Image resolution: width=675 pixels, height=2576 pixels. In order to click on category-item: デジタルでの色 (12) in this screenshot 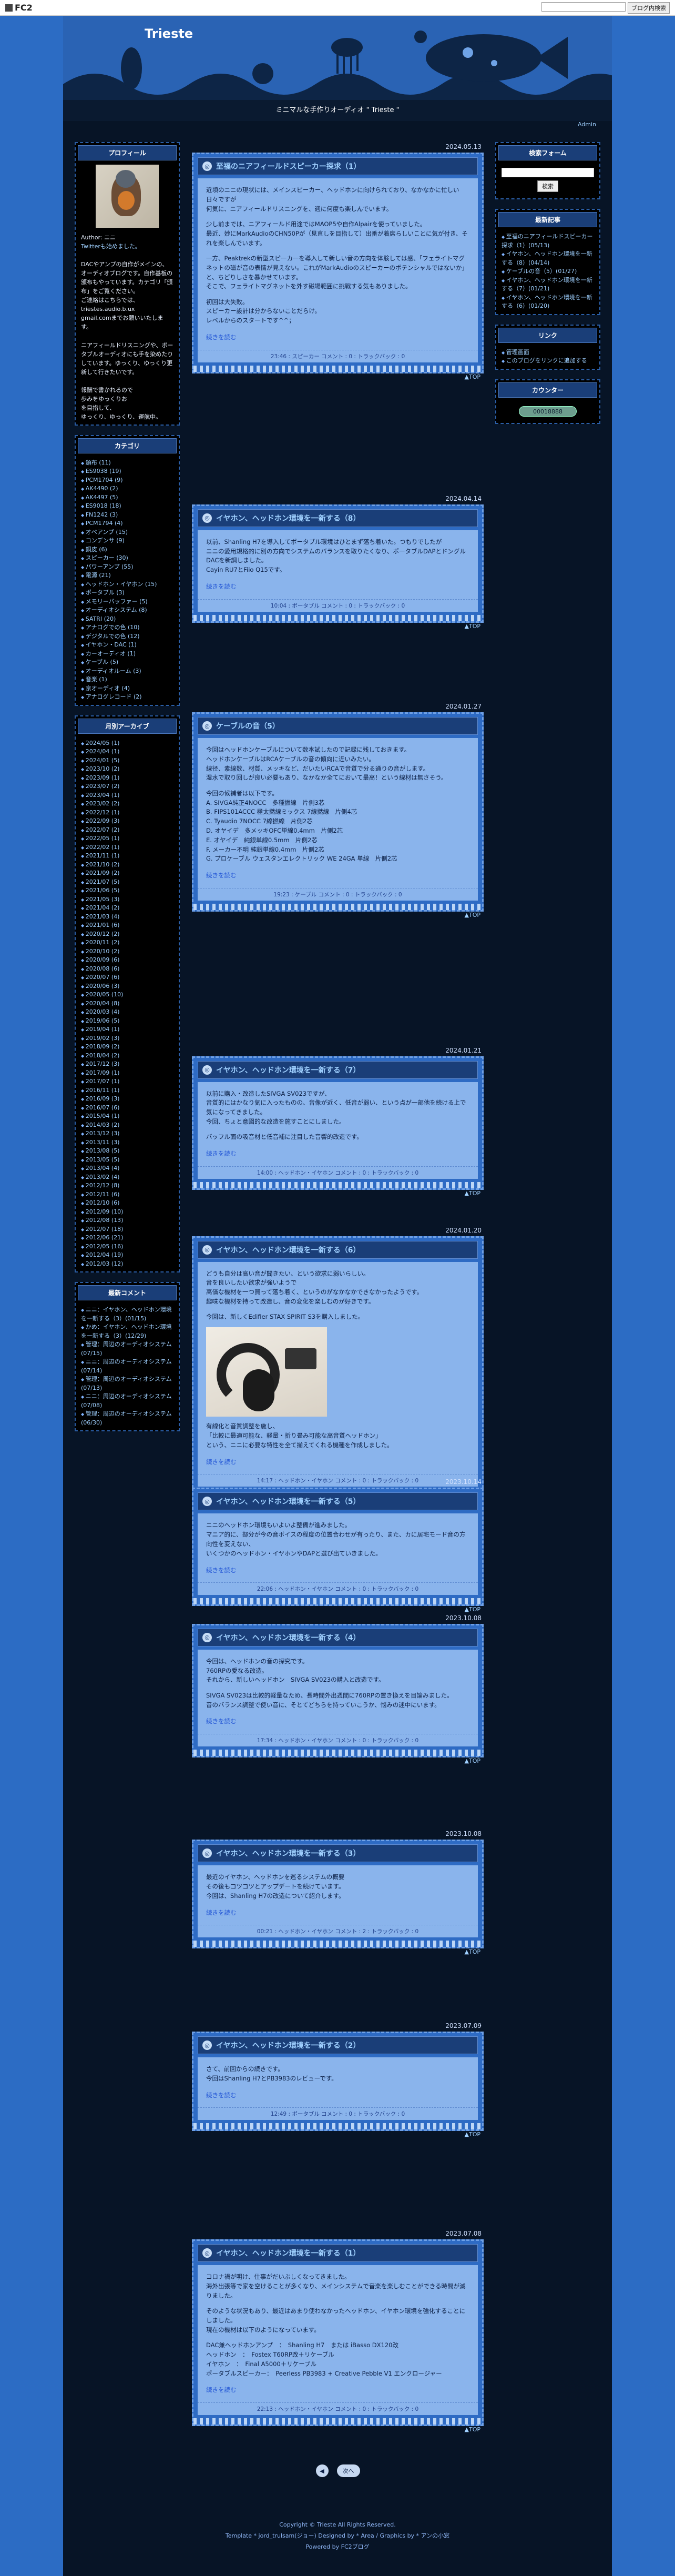, I will do `click(127, 636)`.